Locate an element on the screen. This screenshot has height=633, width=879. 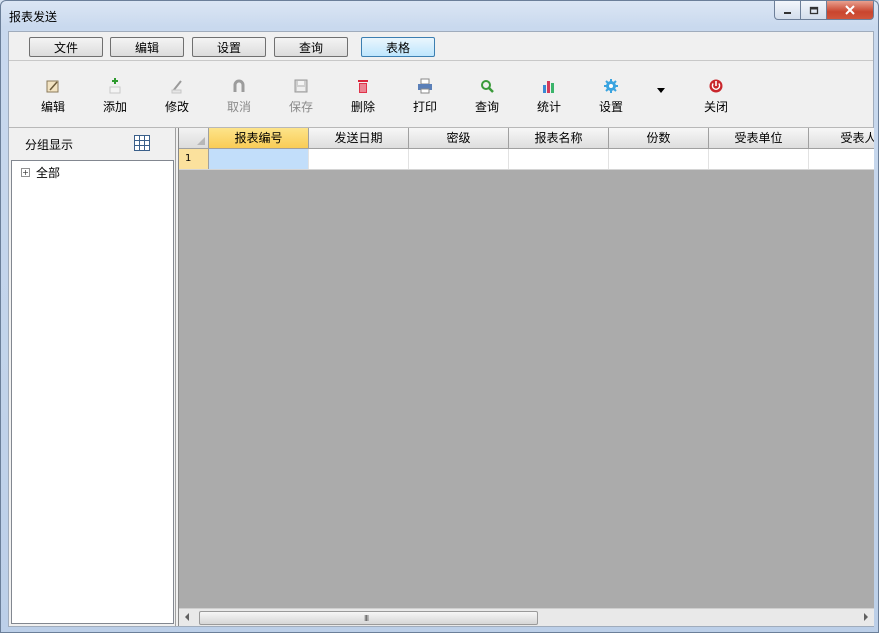
title-bar: 报表发送 is located at coordinates (439, 15).